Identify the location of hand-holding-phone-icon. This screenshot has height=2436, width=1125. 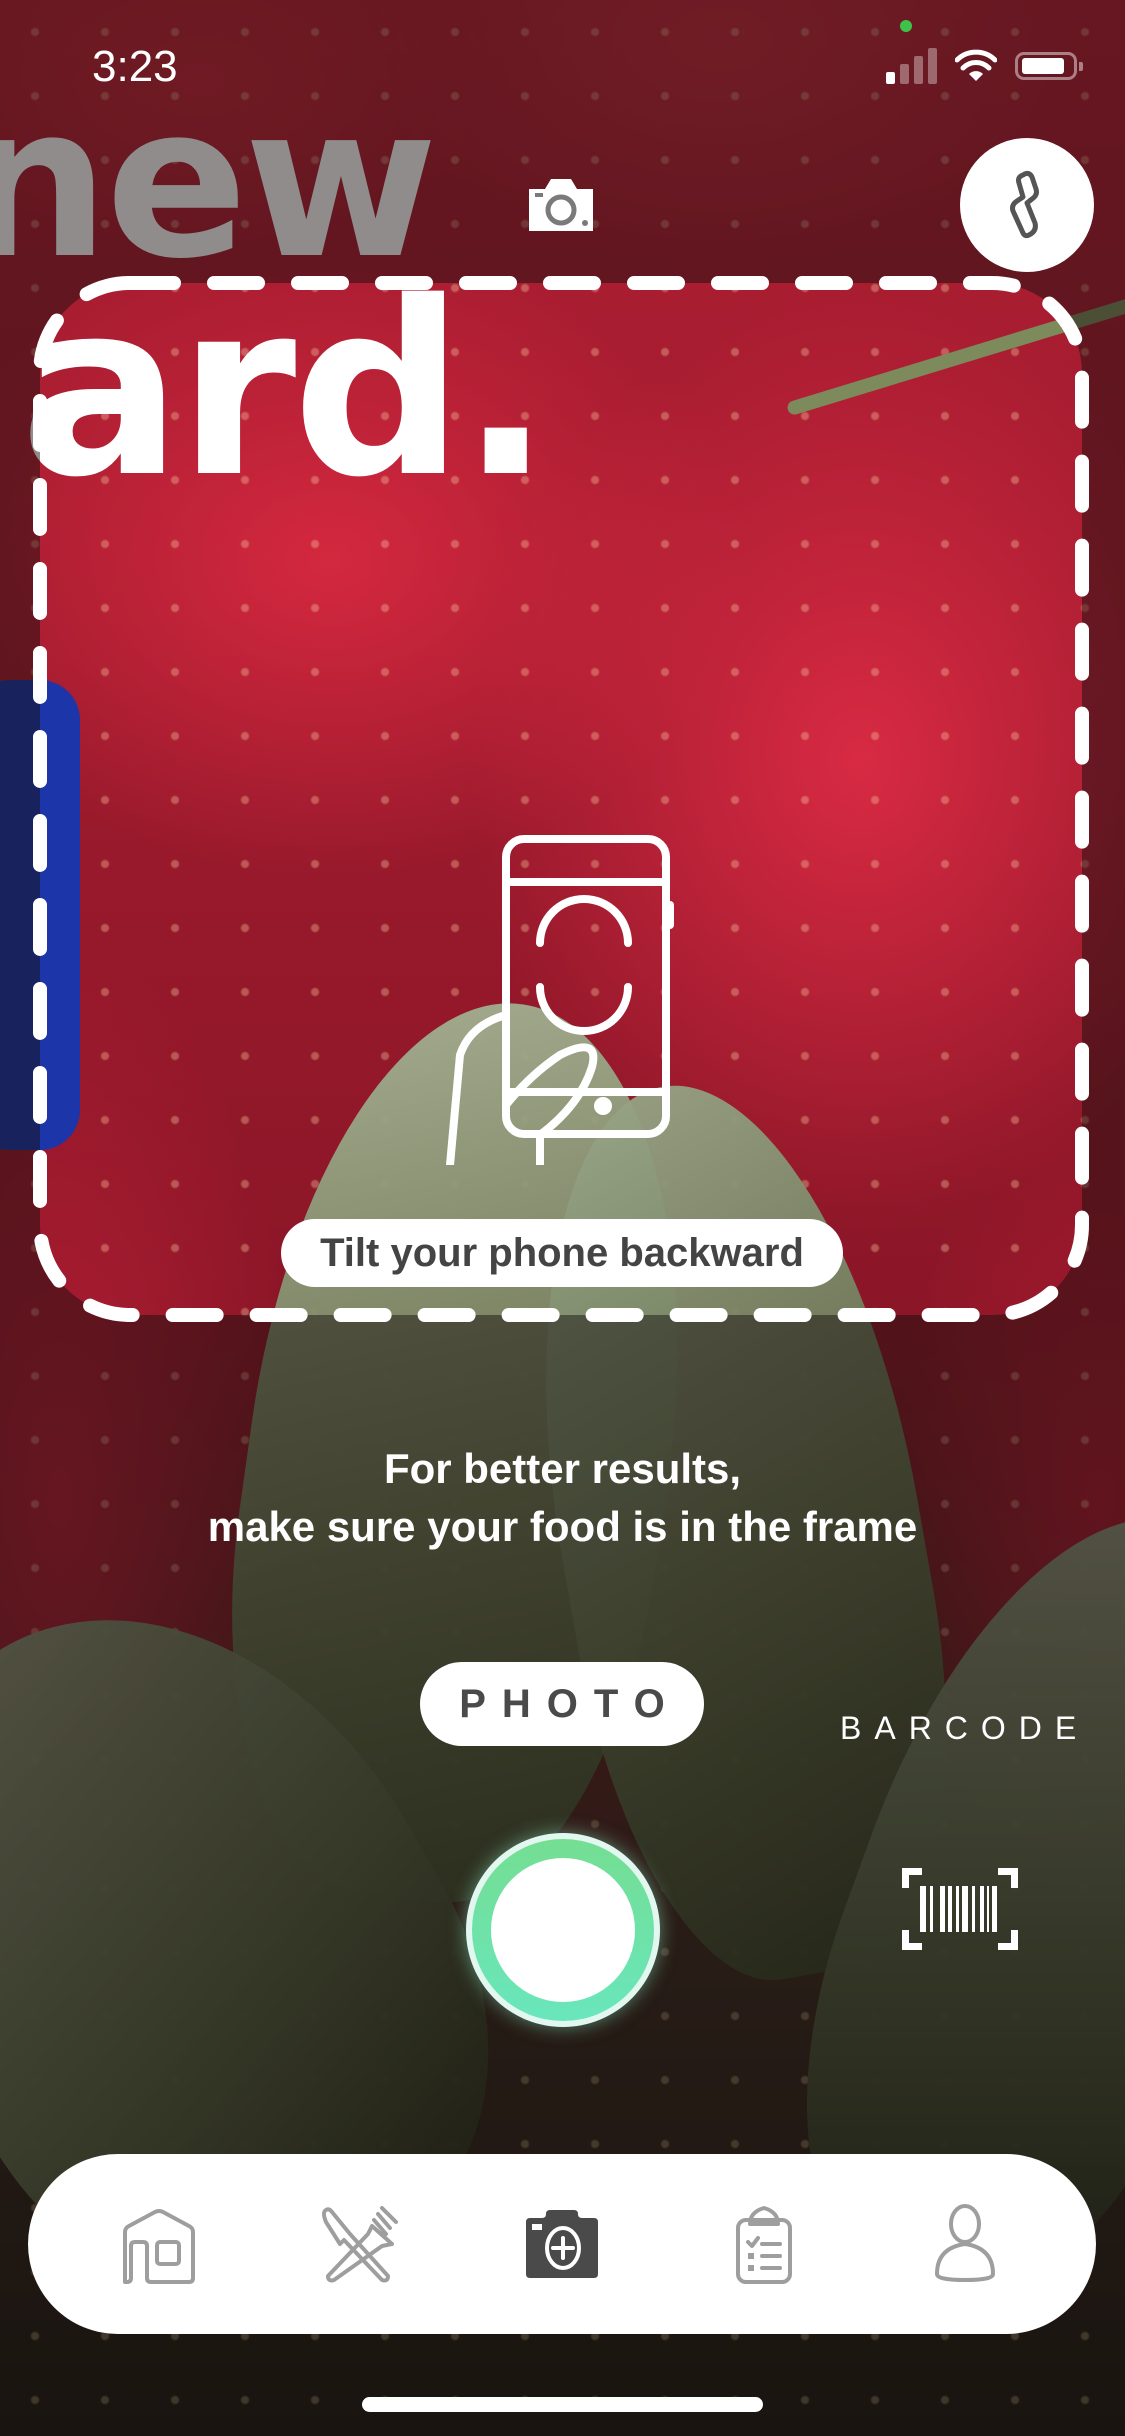
(560, 1000).